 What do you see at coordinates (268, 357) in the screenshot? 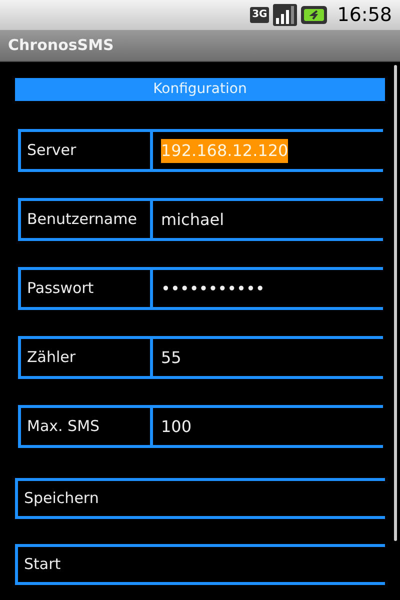
I see `input-field: 55` at bounding box center [268, 357].